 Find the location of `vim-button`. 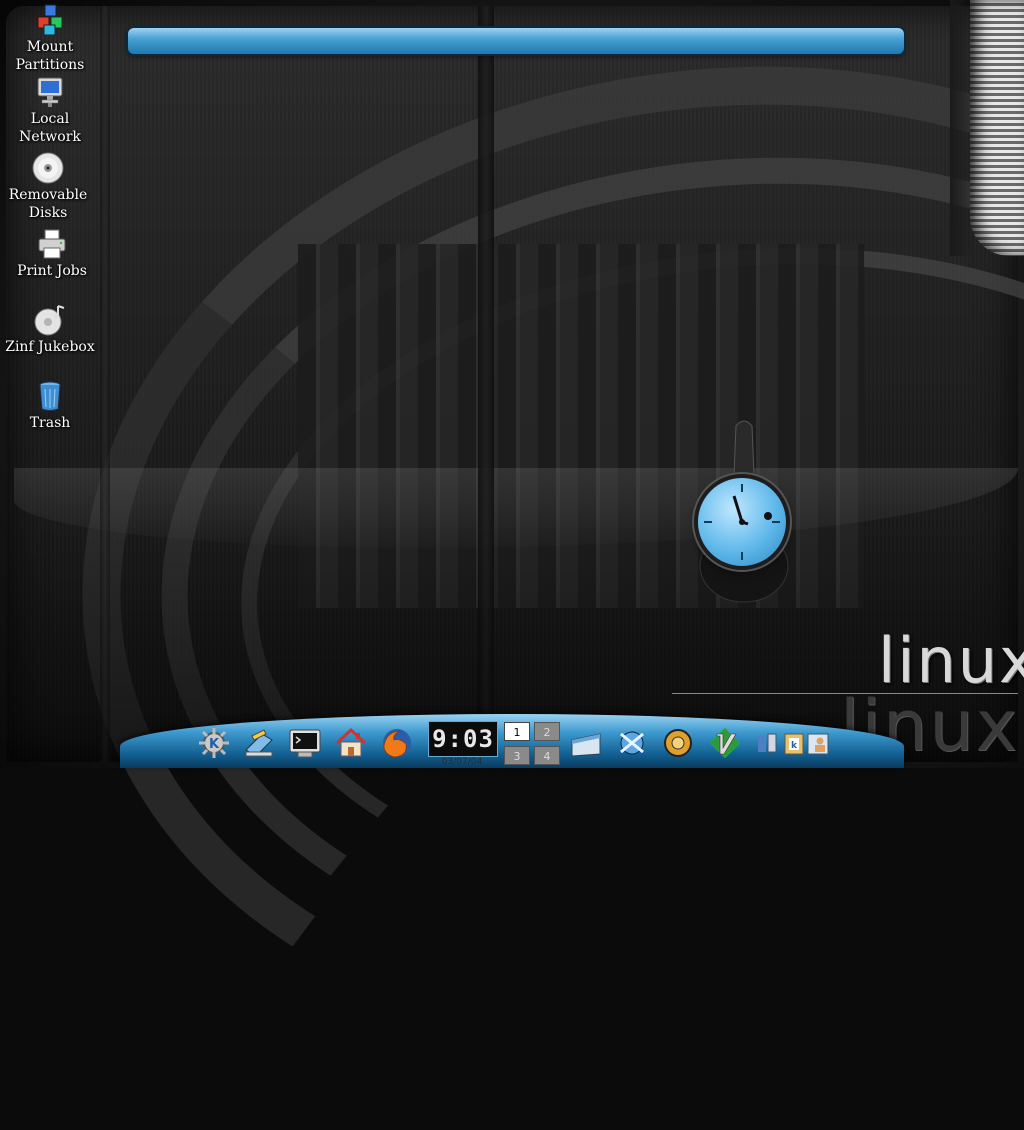

vim-button is located at coordinates (725, 743).